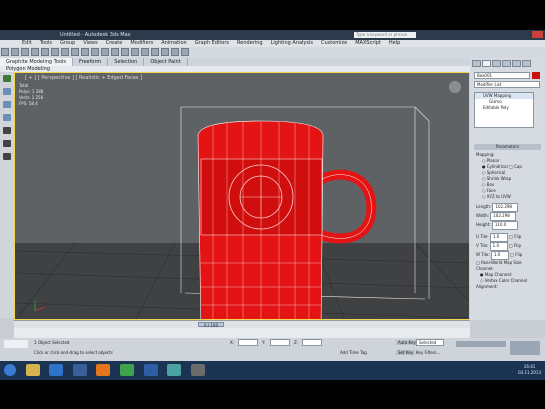 The width and height of the screenshot is (545, 409). What do you see at coordinates (483, 224) in the screenshot?
I see `height-label: Height:` at bounding box center [483, 224].